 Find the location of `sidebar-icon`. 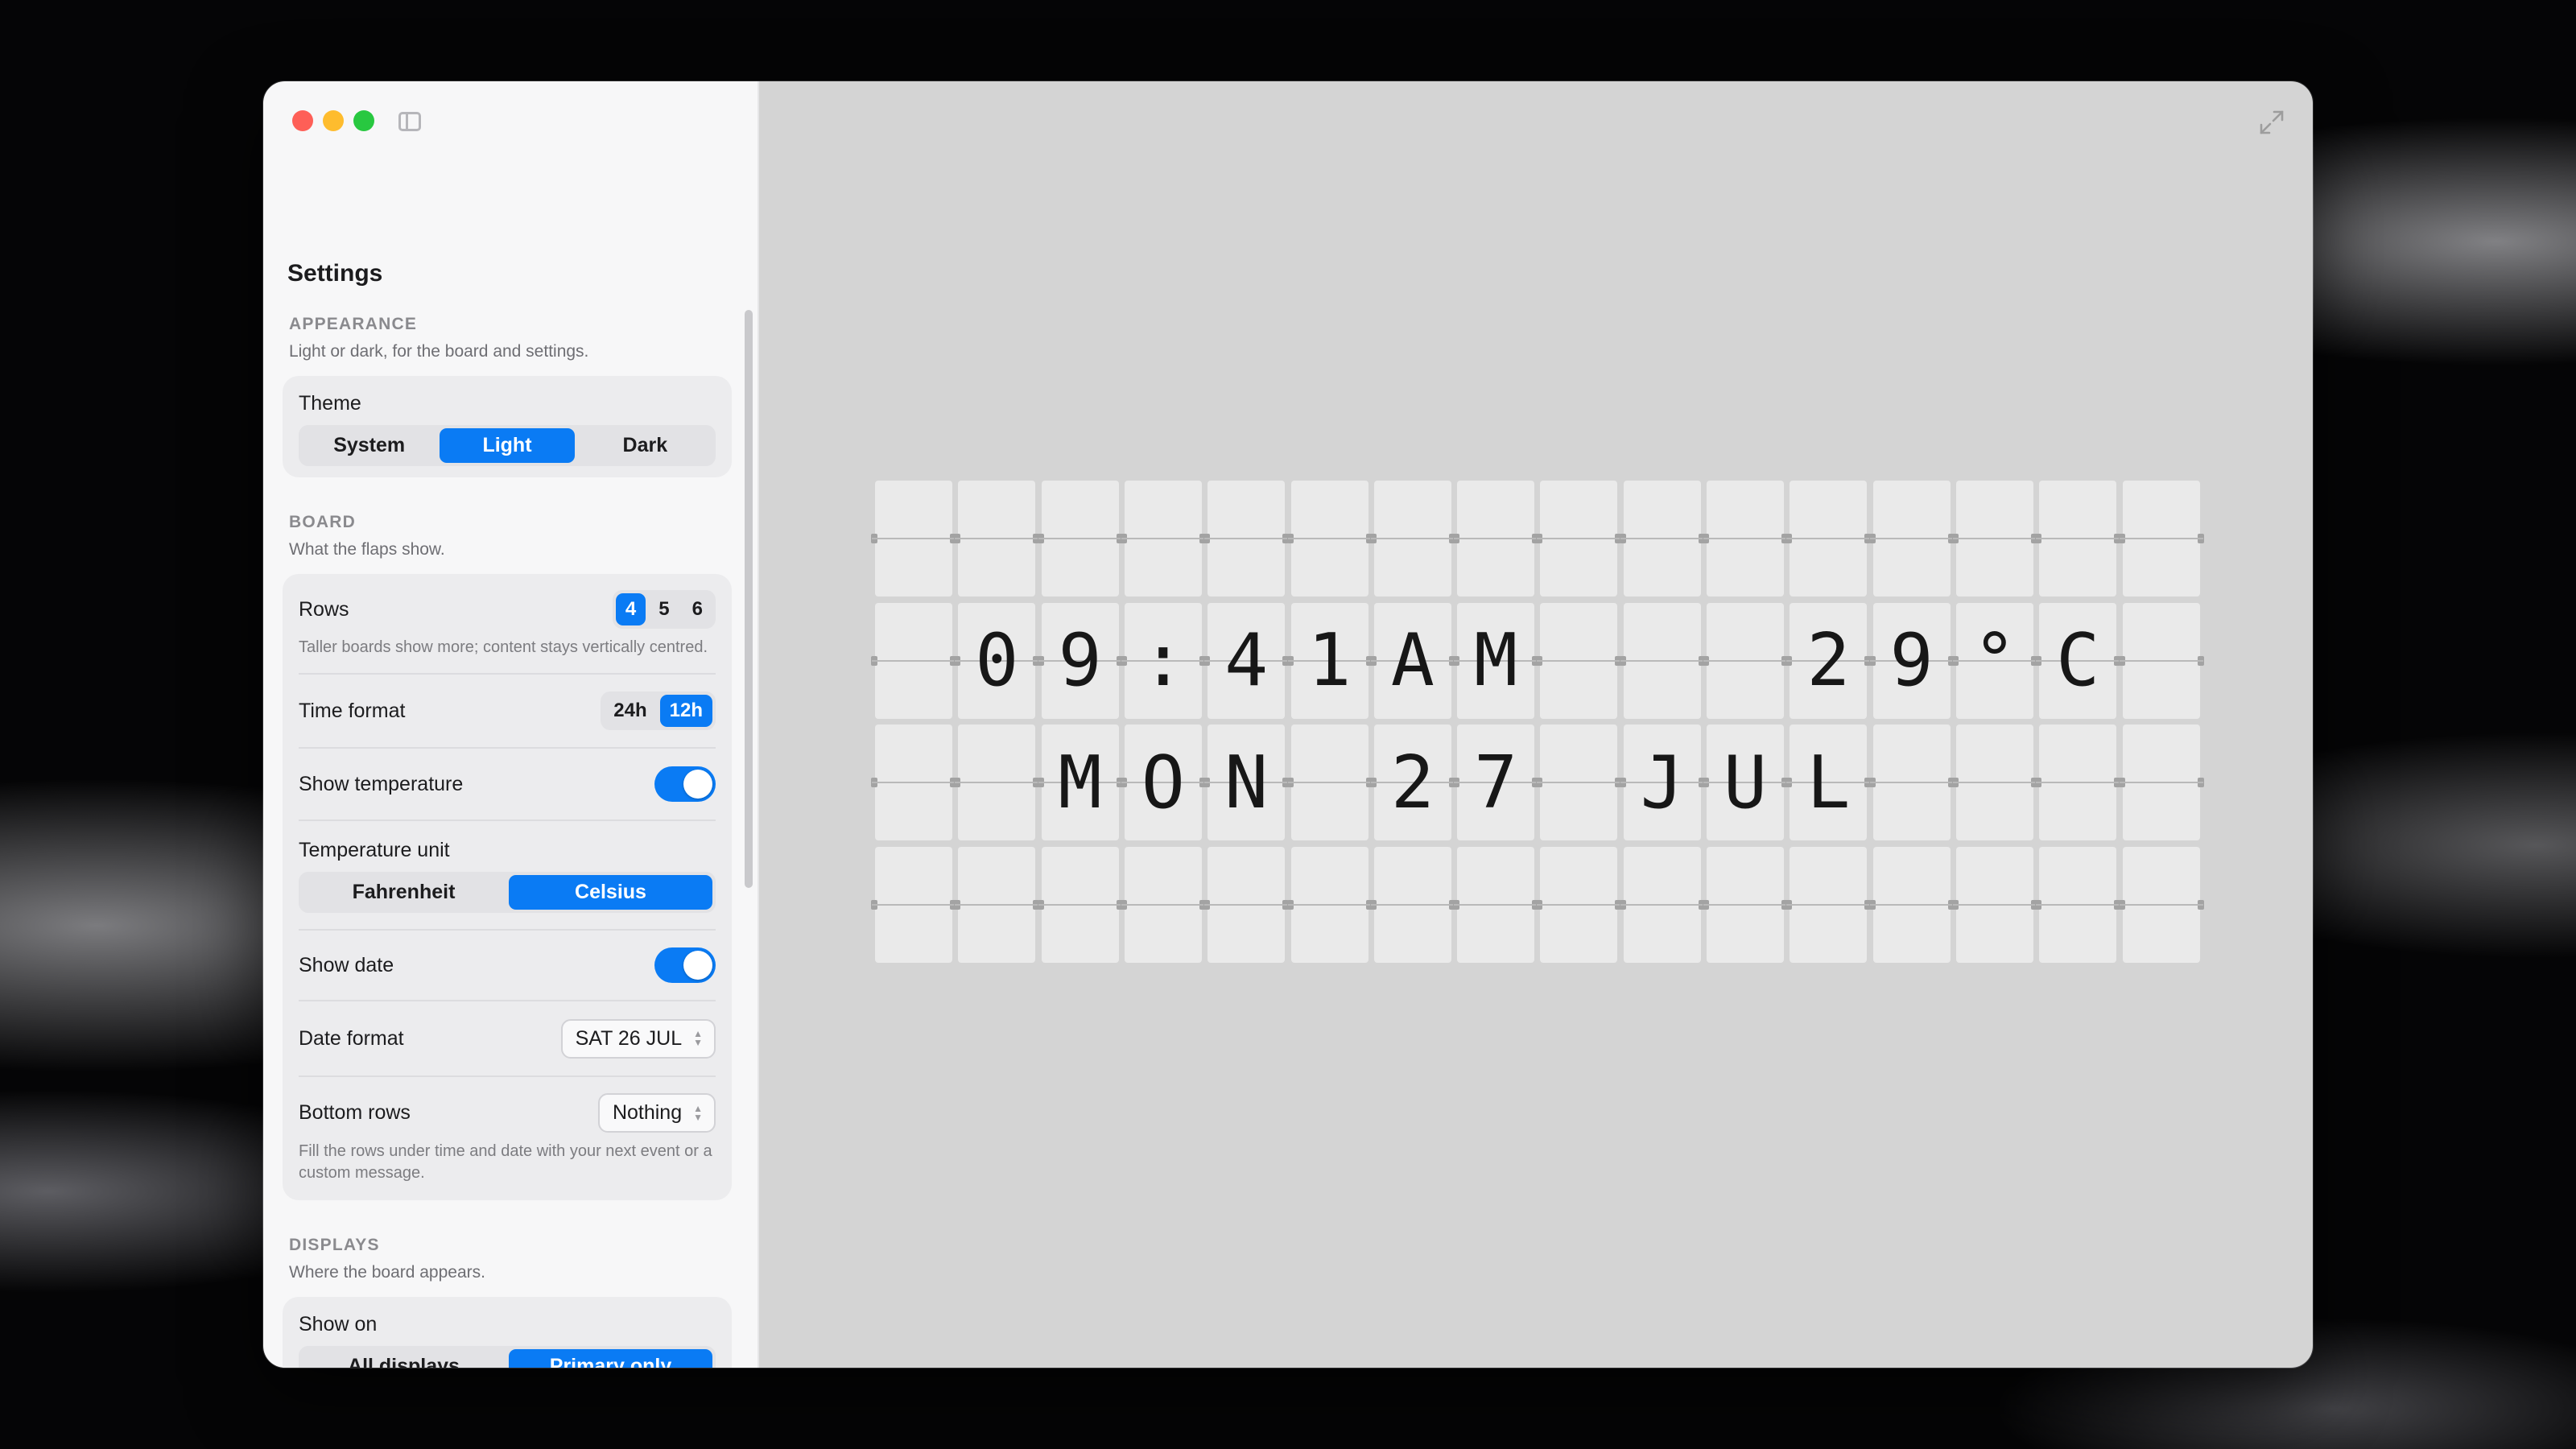

sidebar-icon is located at coordinates (409, 121).